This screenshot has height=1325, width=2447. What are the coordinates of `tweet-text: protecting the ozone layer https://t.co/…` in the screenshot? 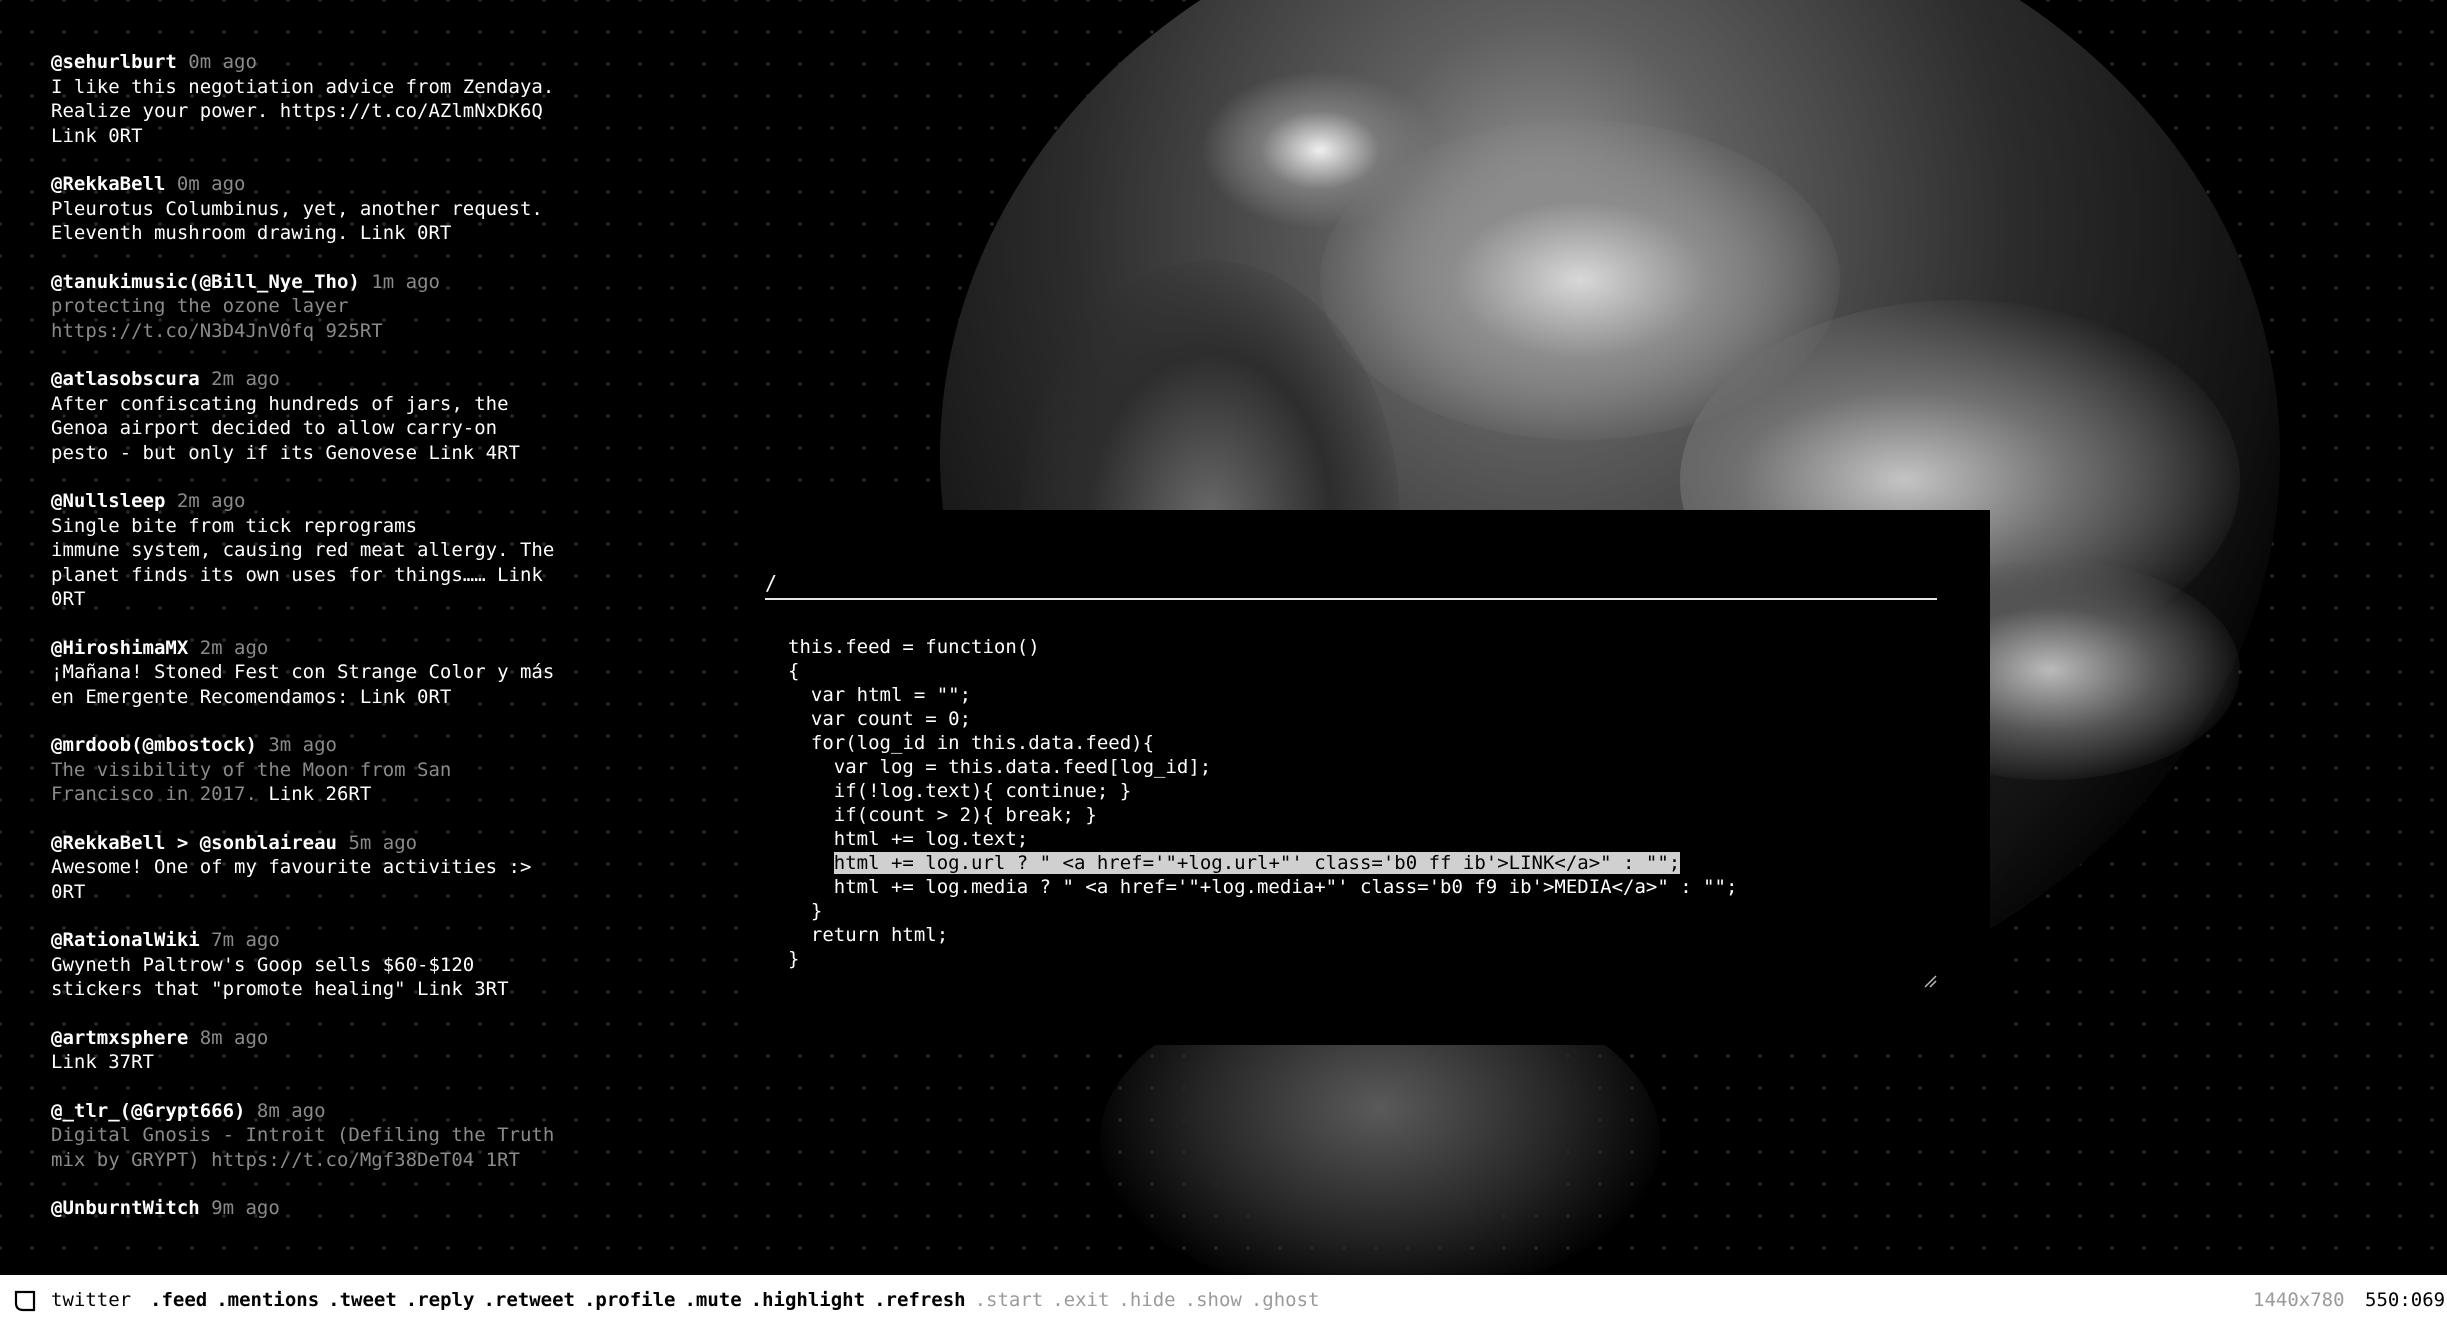 It's located at (341, 318).